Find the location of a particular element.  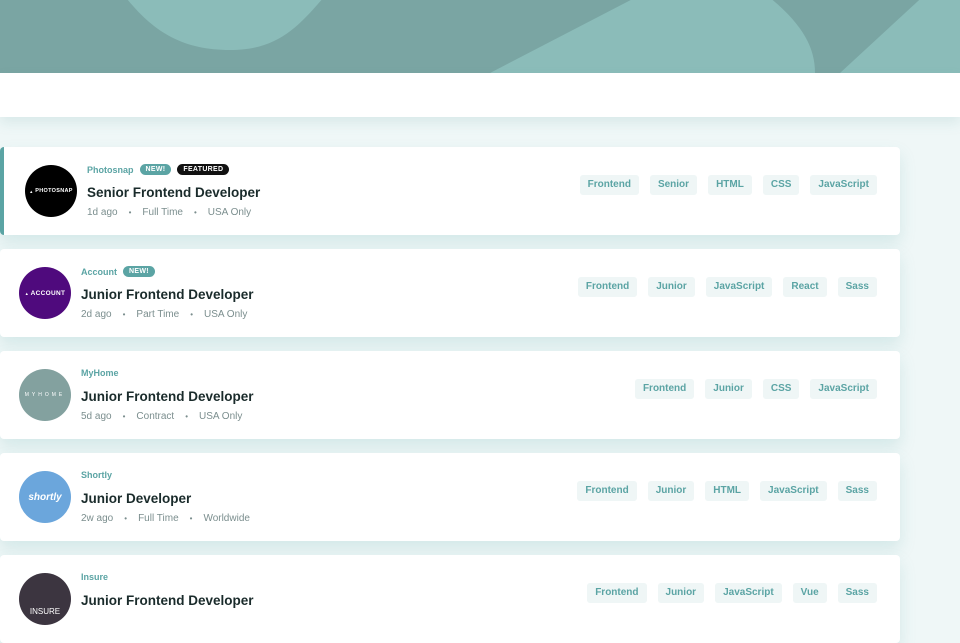

tag-list: Frontend Junior JavaScript React Sass is located at coordinates (727, 287).